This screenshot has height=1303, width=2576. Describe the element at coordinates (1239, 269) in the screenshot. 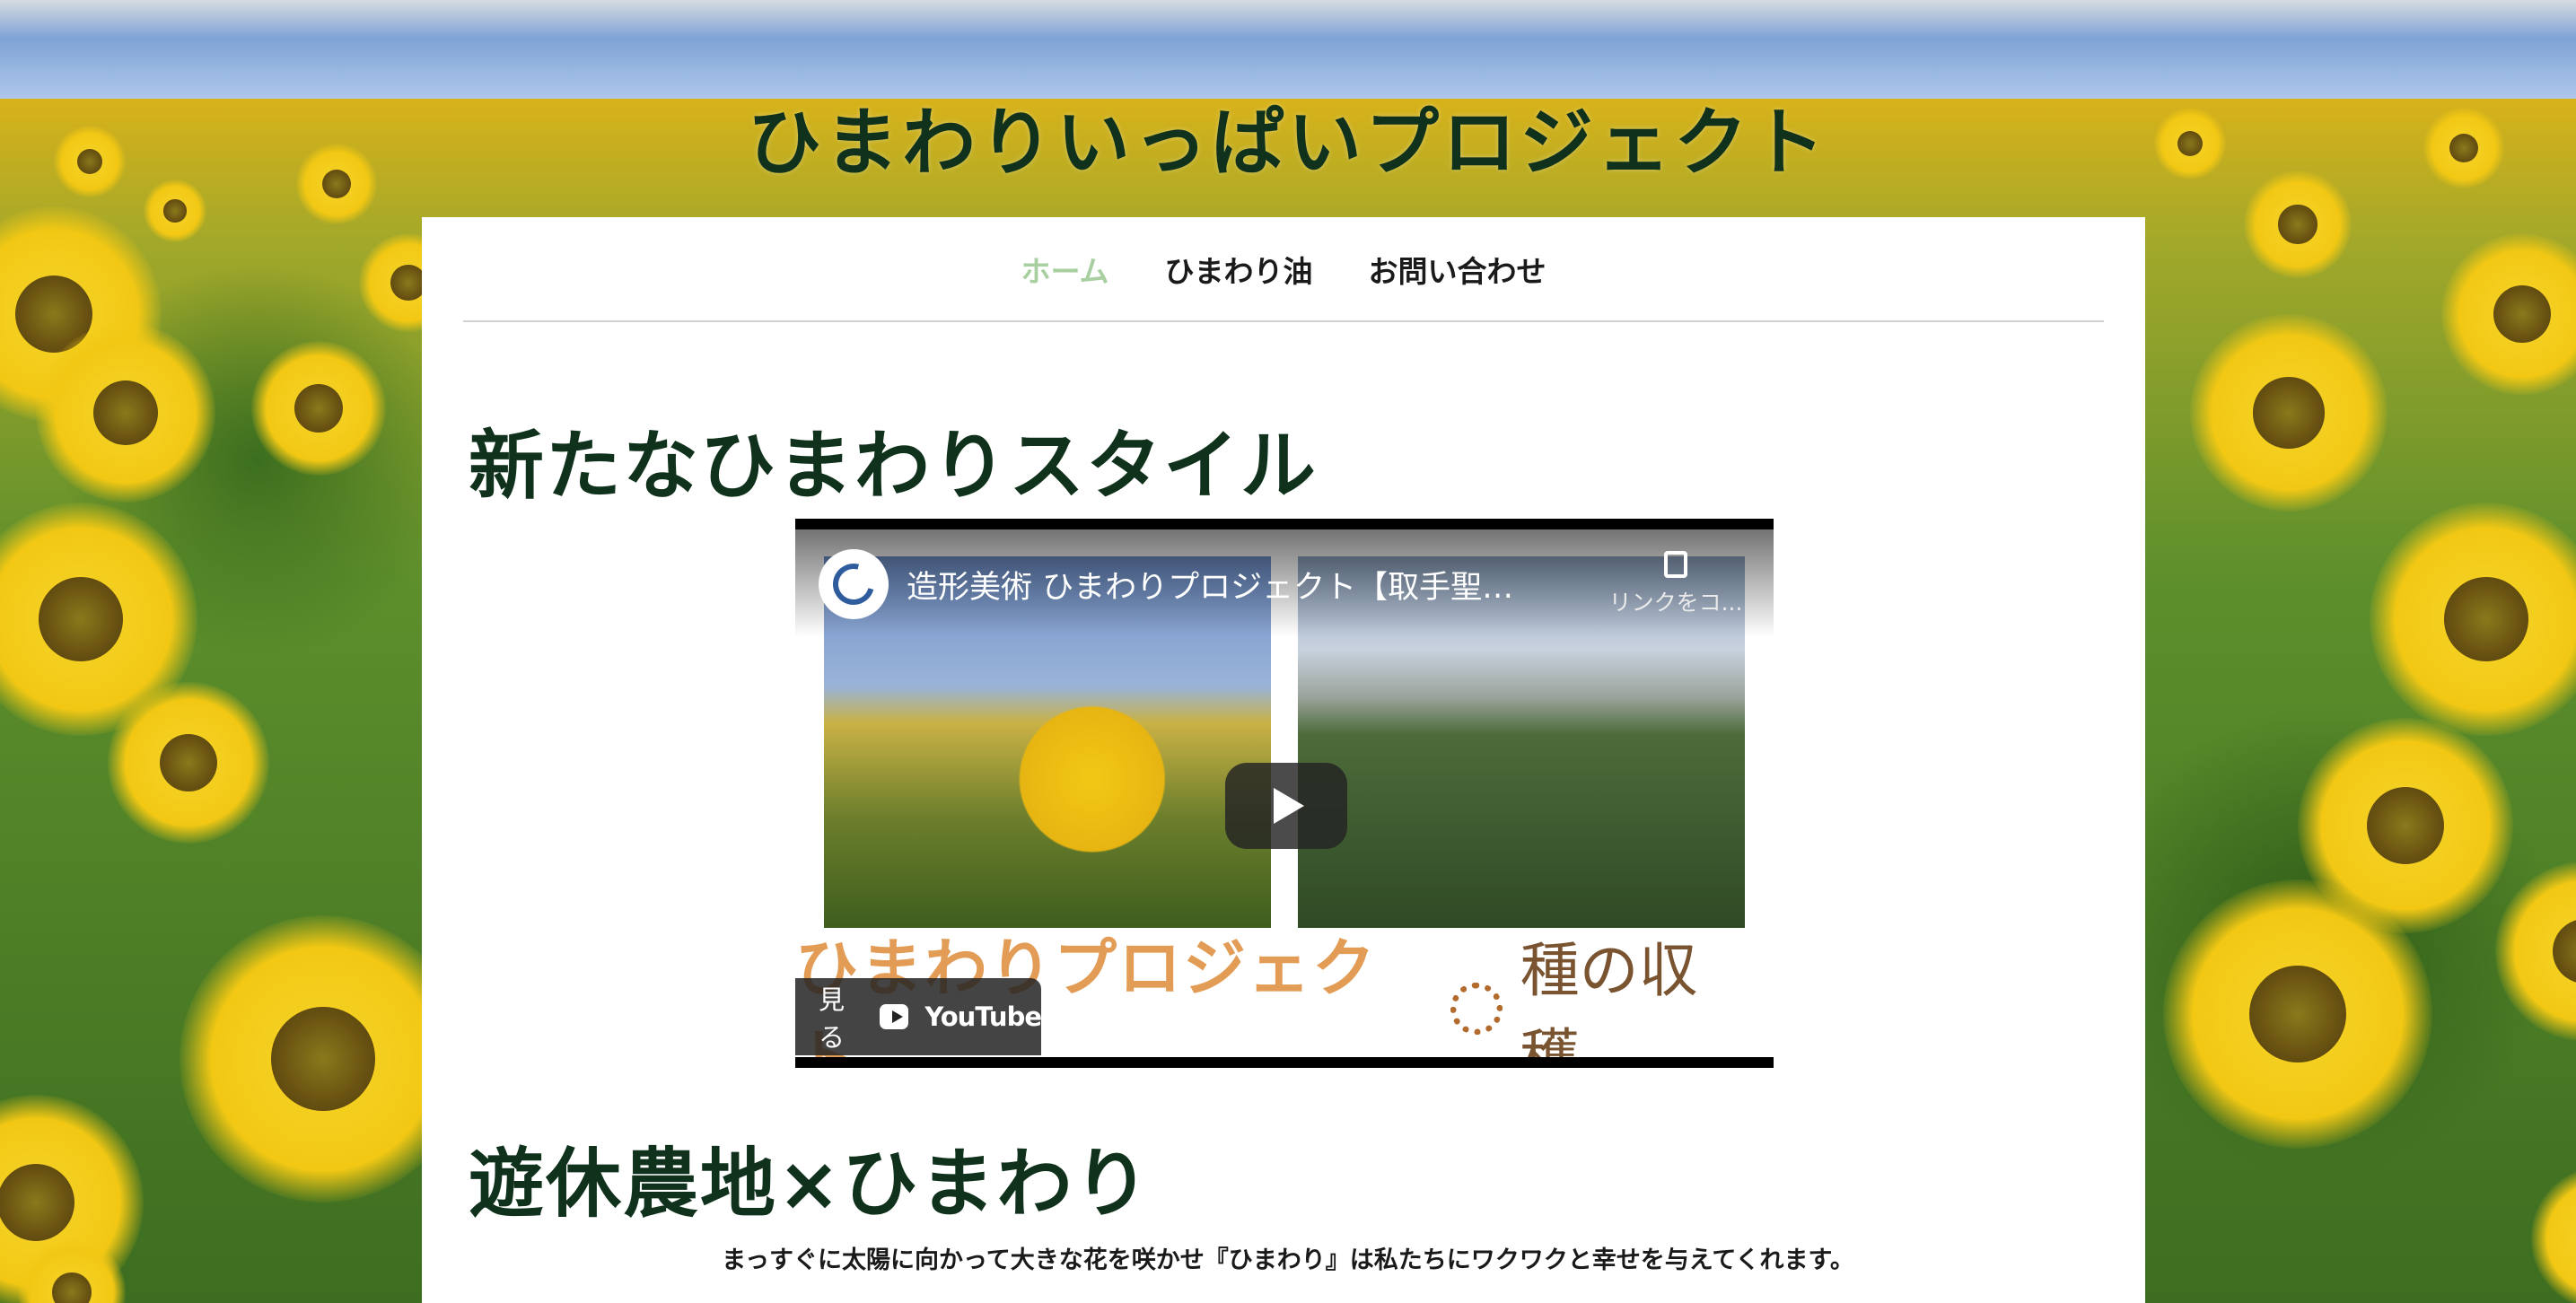

I see `nav-item-sunflower-oil: ひまわり油` at that location.